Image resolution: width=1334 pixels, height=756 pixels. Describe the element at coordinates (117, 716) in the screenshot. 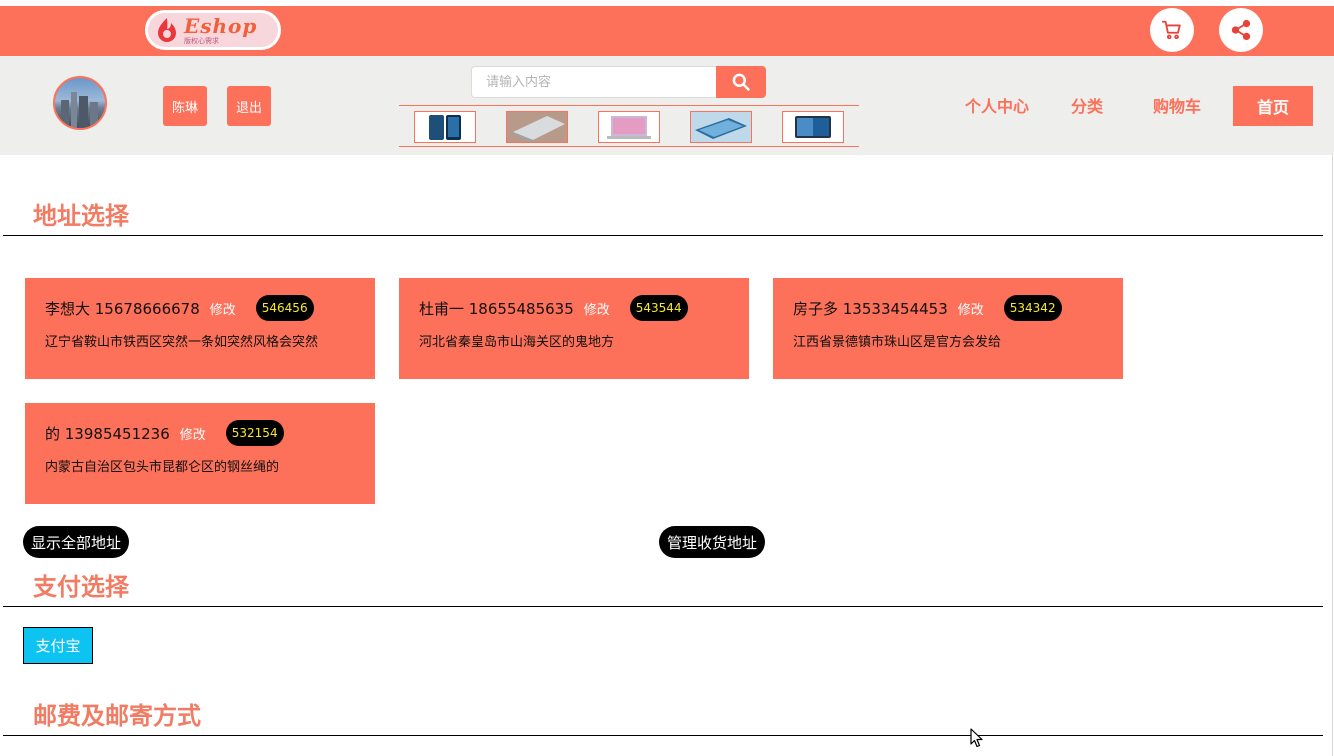

I see `shipping-section-title: 邮费及邮寄方式` at that location.